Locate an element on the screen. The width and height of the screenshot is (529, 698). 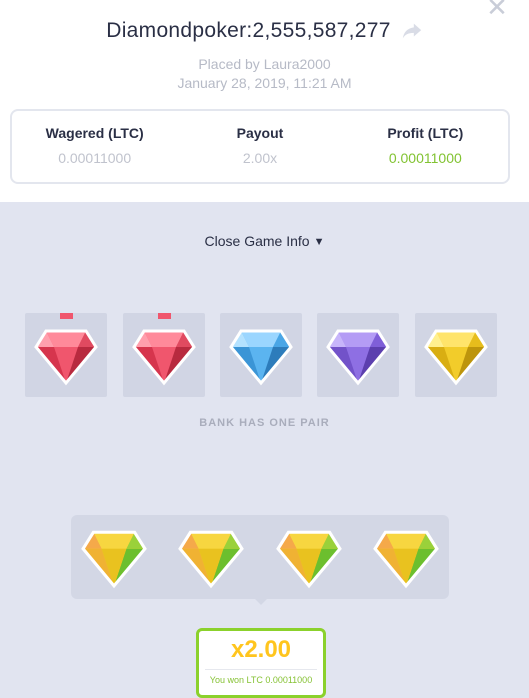
player-hand is located at coordinates (260, 557).